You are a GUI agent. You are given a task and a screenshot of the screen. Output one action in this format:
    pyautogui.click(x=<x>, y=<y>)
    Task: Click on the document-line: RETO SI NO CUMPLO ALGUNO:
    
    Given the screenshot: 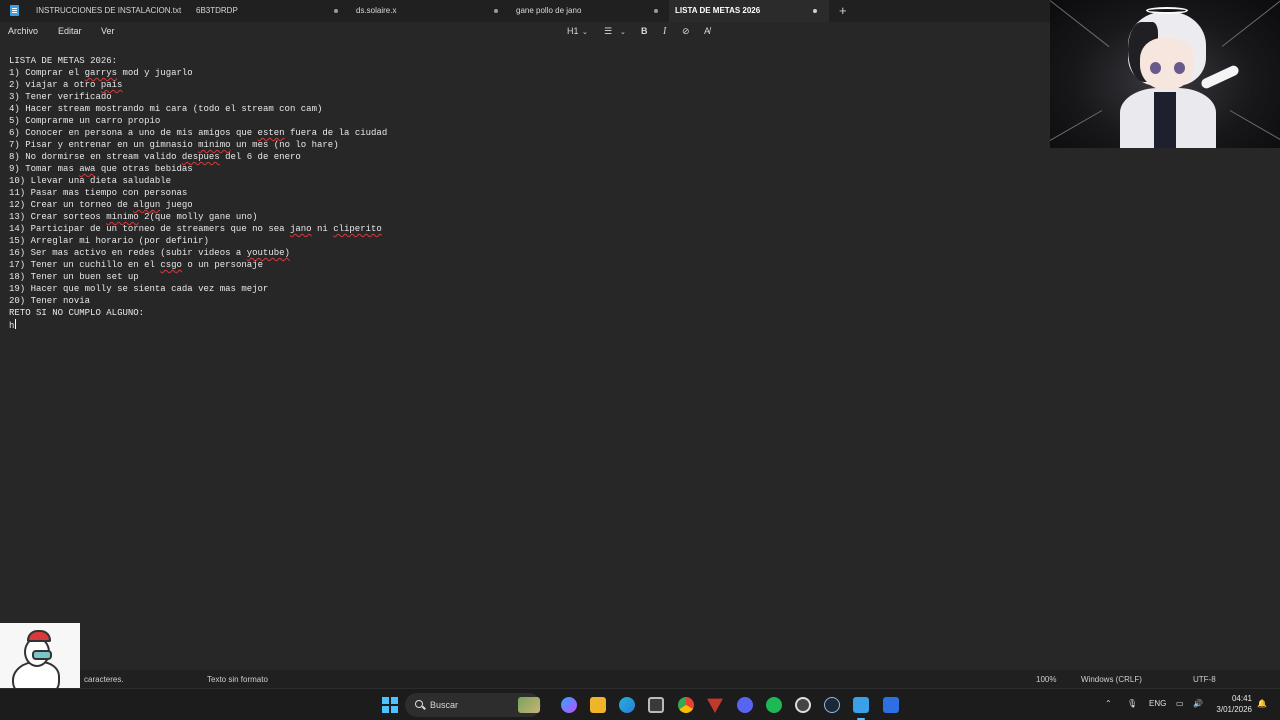 What is the action you would take?
    pyautogui.click(x=77, y=313)
    